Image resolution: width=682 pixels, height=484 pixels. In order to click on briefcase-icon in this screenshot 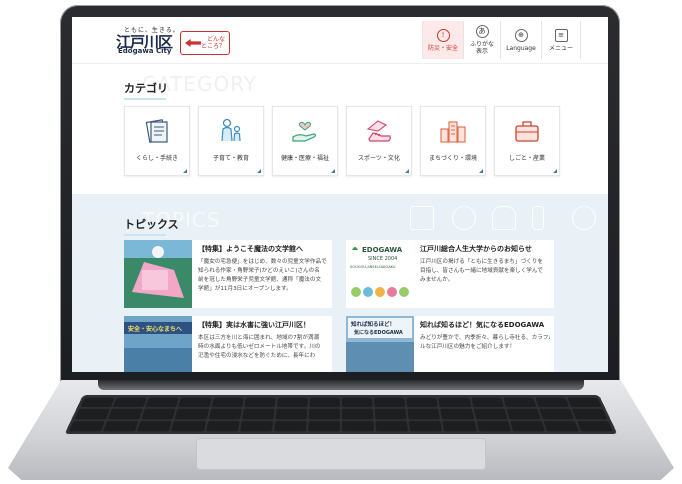, I will do `click(527, 131)`.